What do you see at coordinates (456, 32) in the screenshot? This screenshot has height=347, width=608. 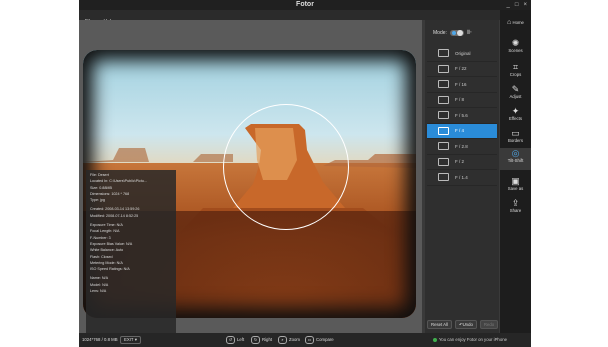 I see `mode-toggle` at bounding box center [456, 32].